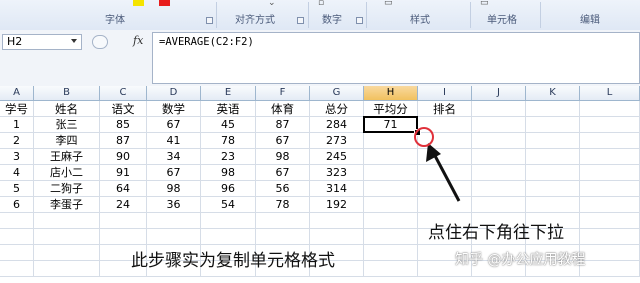 Image resolution: width=640 pixels, height=283 pixels. What do you see at coordinates (74, 41) in the screenshot?
I see `name-box-dropdown-icon` at bounding box center [74, 41].